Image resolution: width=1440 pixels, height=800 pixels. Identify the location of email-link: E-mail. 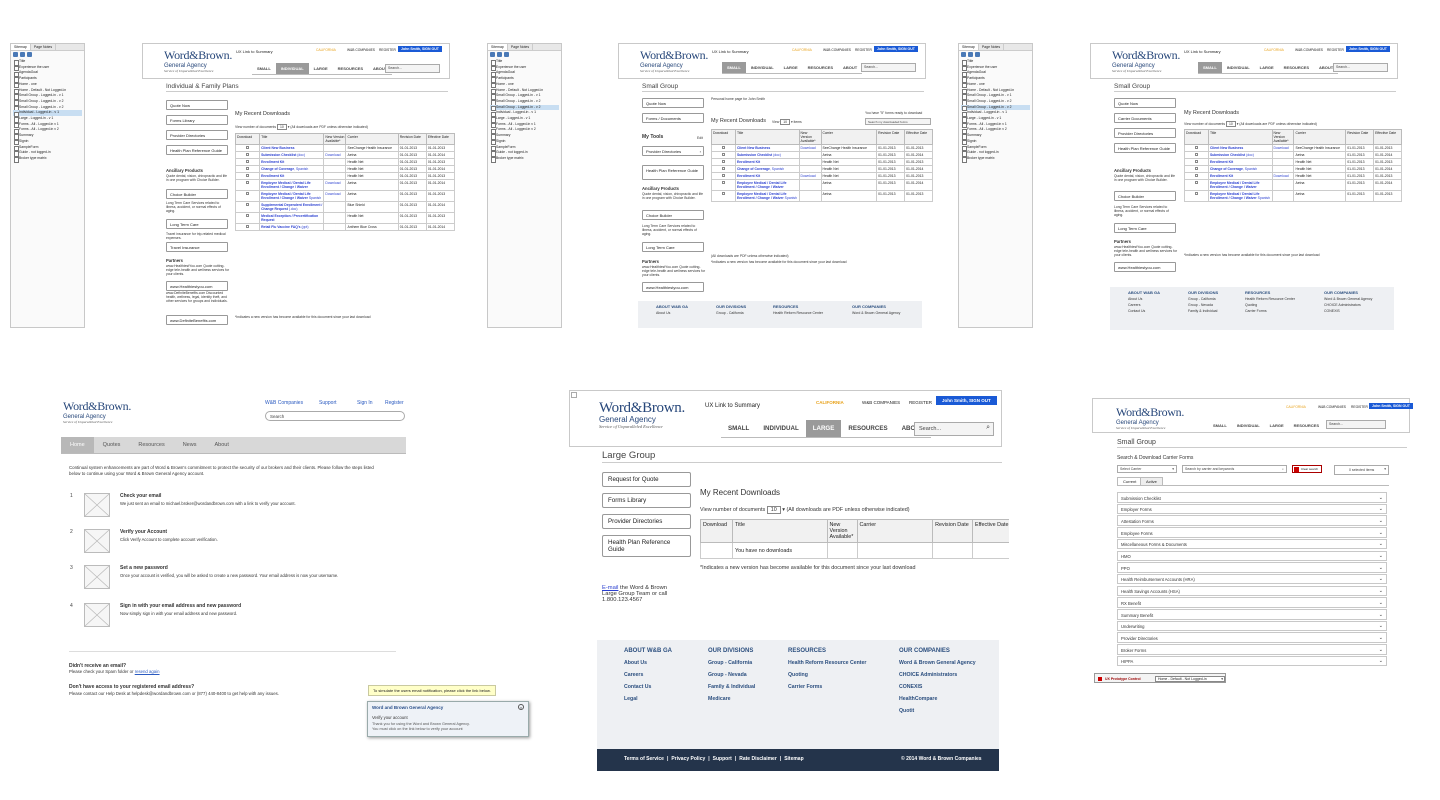
(610, 588).